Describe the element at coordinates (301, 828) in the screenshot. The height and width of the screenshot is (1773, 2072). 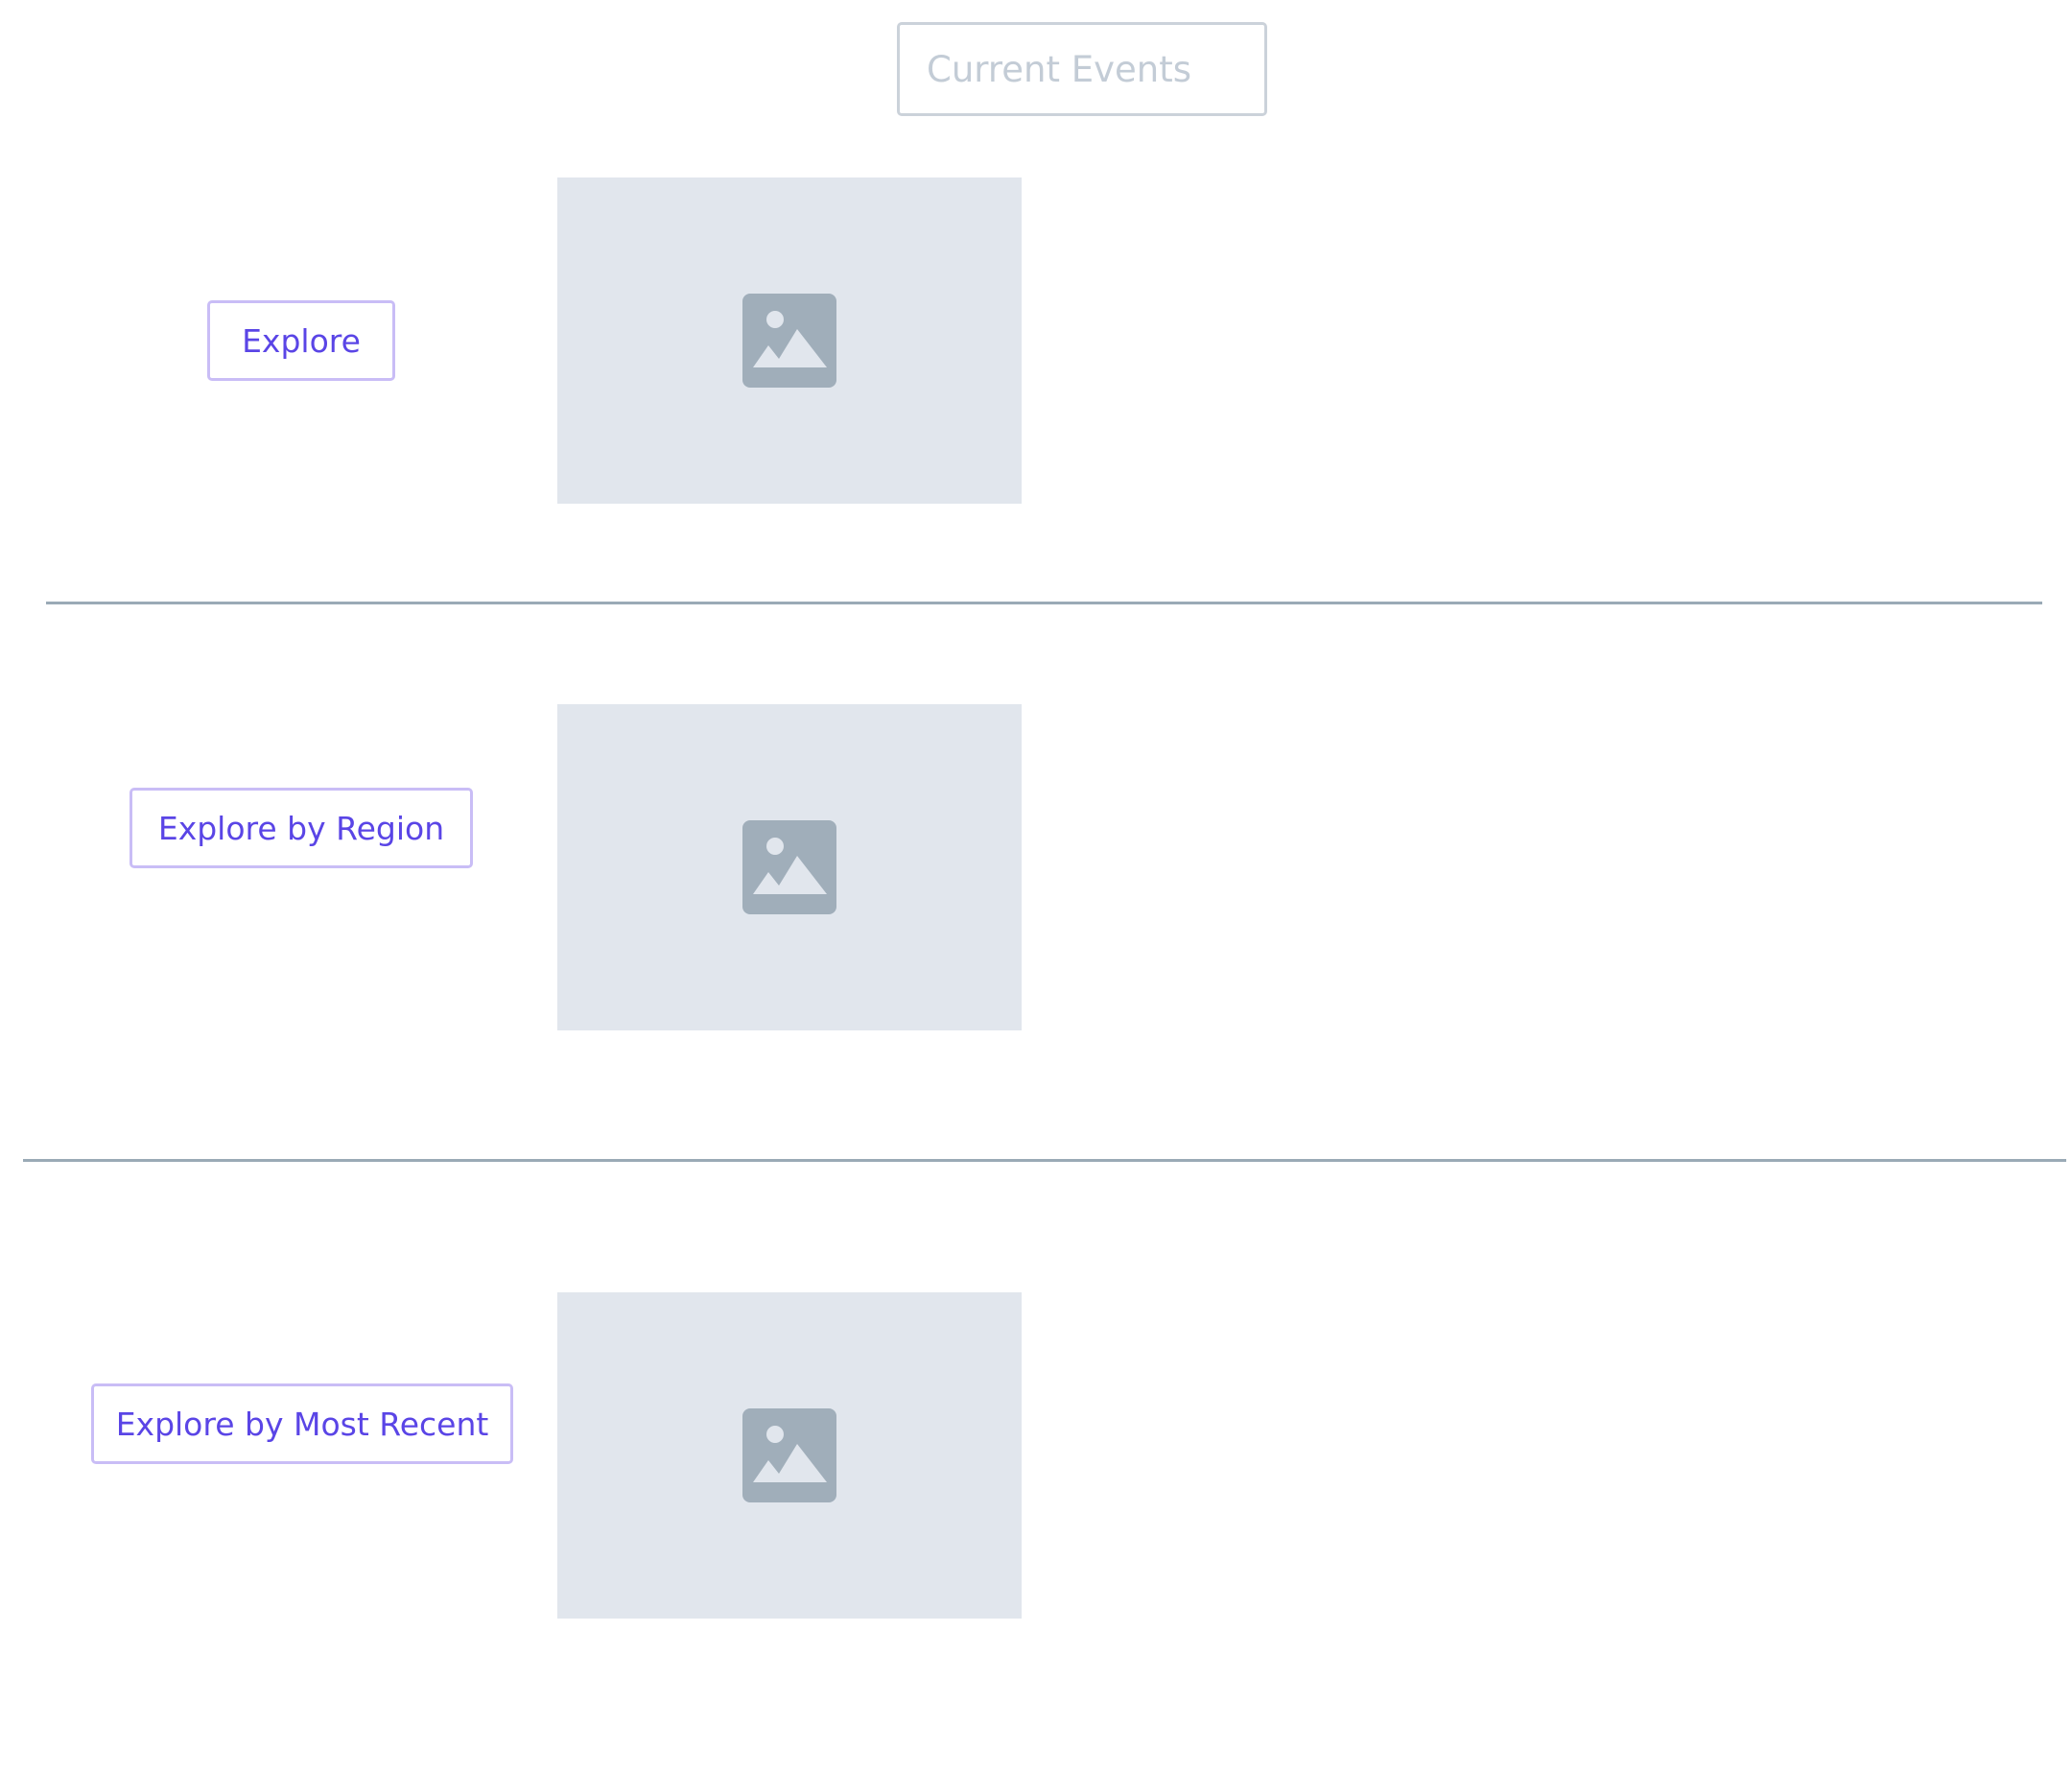
I see `explore-by-region-button: Explore by Region` at that location.